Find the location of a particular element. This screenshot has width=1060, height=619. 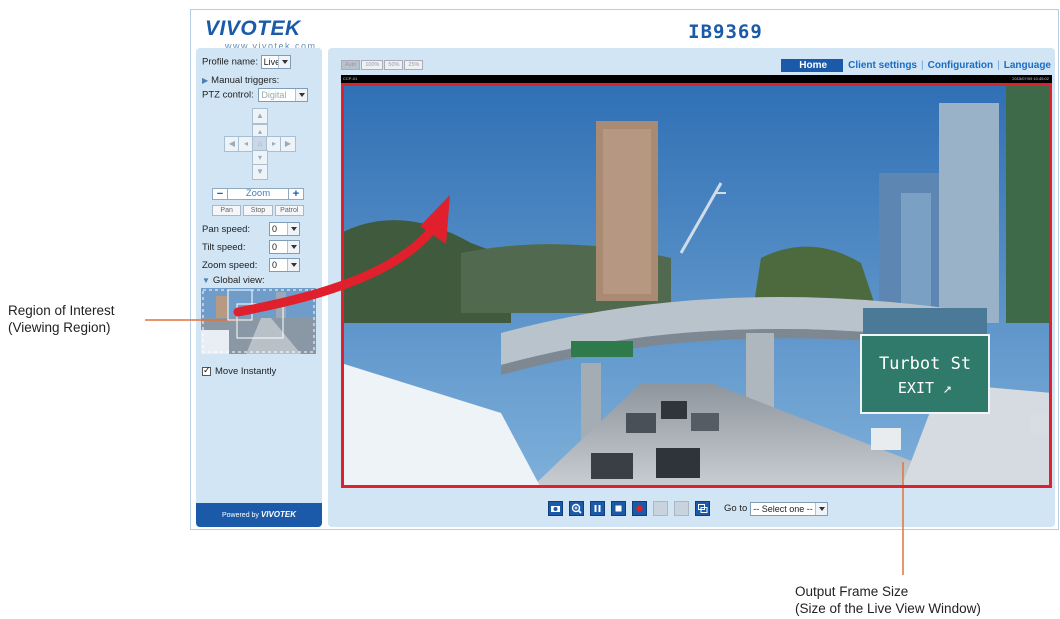

sign-line-2: EXIT ↗ is located at coordinates (925, 388).